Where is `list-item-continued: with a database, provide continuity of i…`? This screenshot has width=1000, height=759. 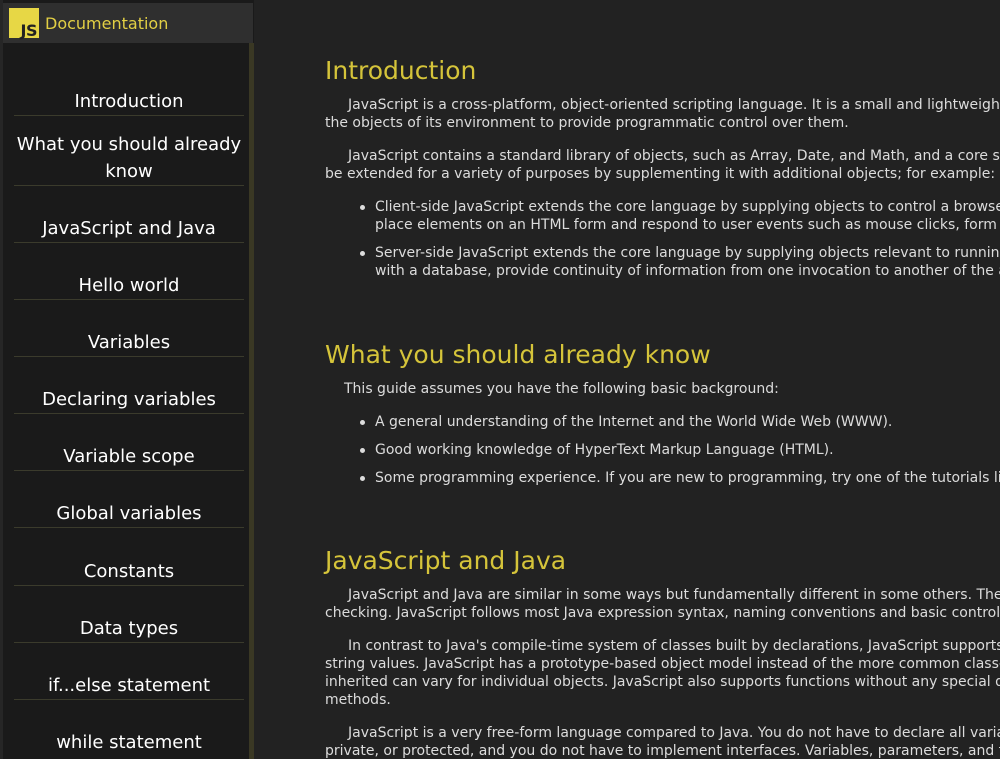 list-item-continued: with a database, provide continuity of i… is located at coordinates (662, 271).